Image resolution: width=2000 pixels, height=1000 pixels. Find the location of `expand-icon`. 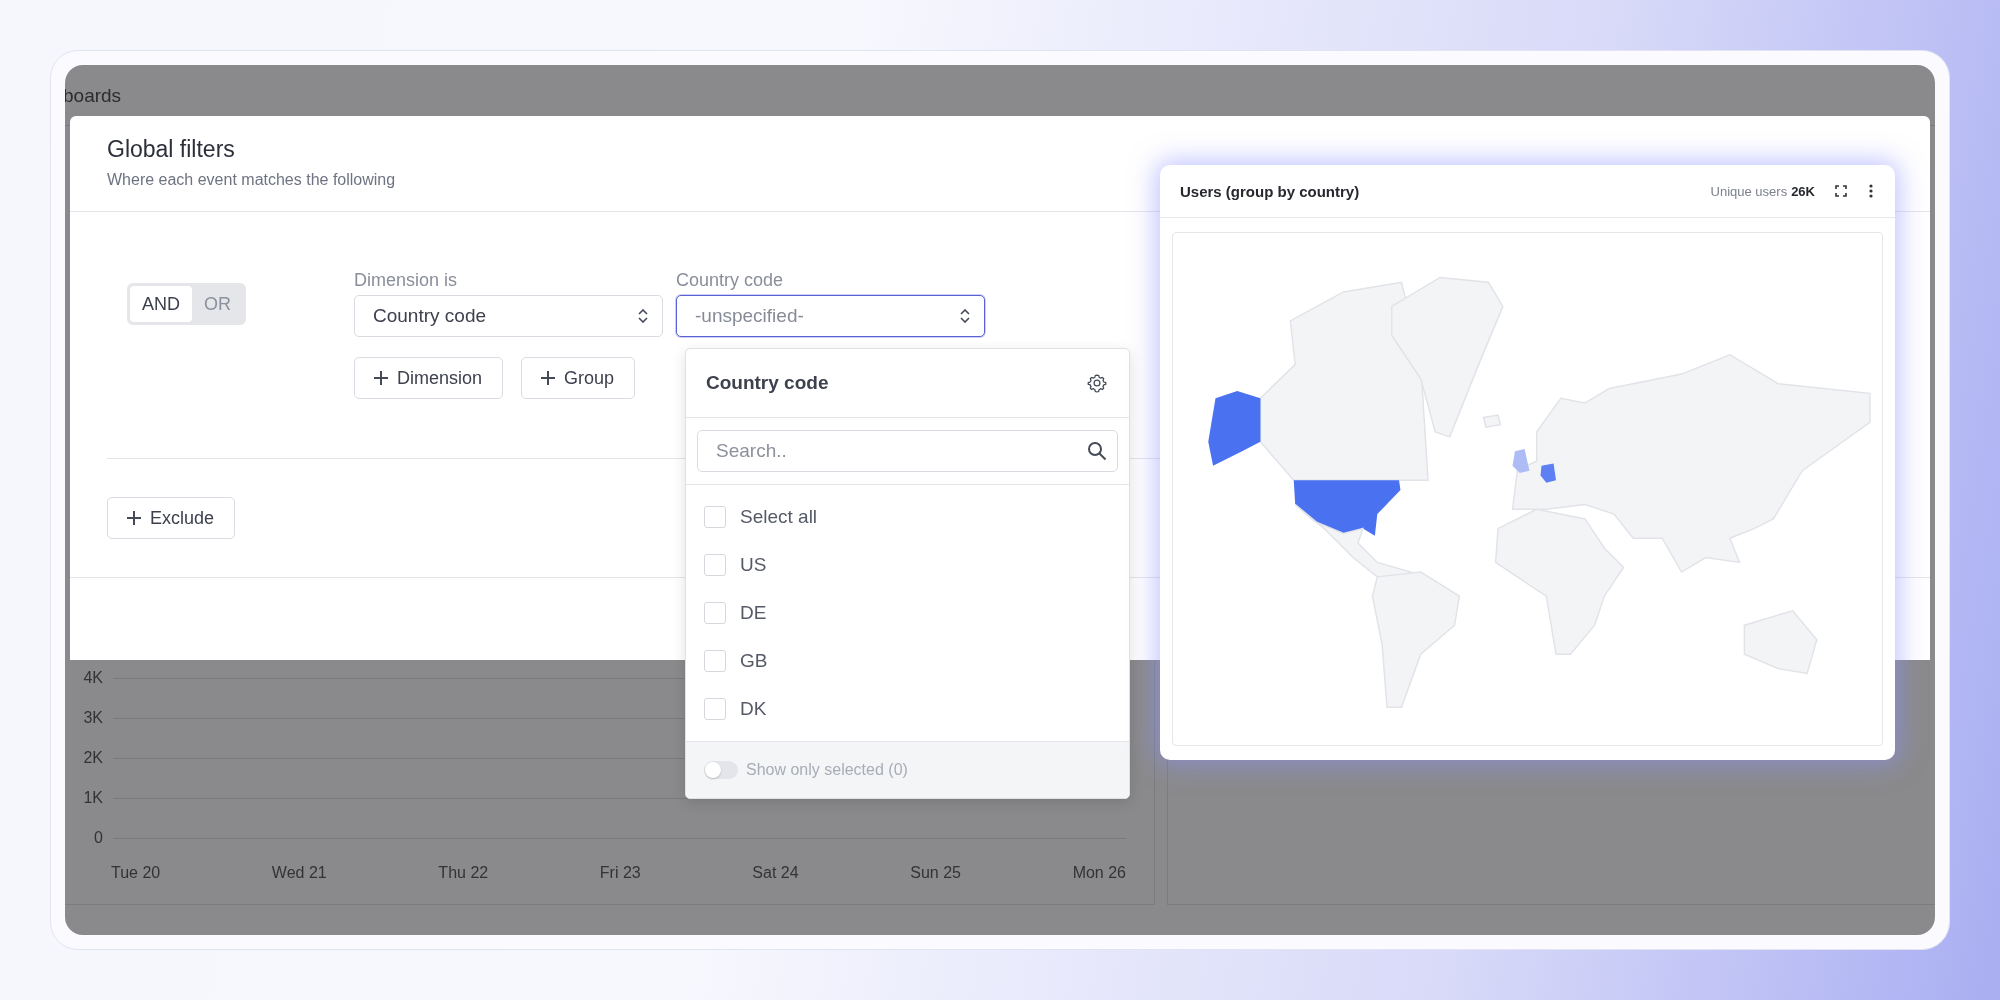

expand-icon is located at coordinates (1841, 191).